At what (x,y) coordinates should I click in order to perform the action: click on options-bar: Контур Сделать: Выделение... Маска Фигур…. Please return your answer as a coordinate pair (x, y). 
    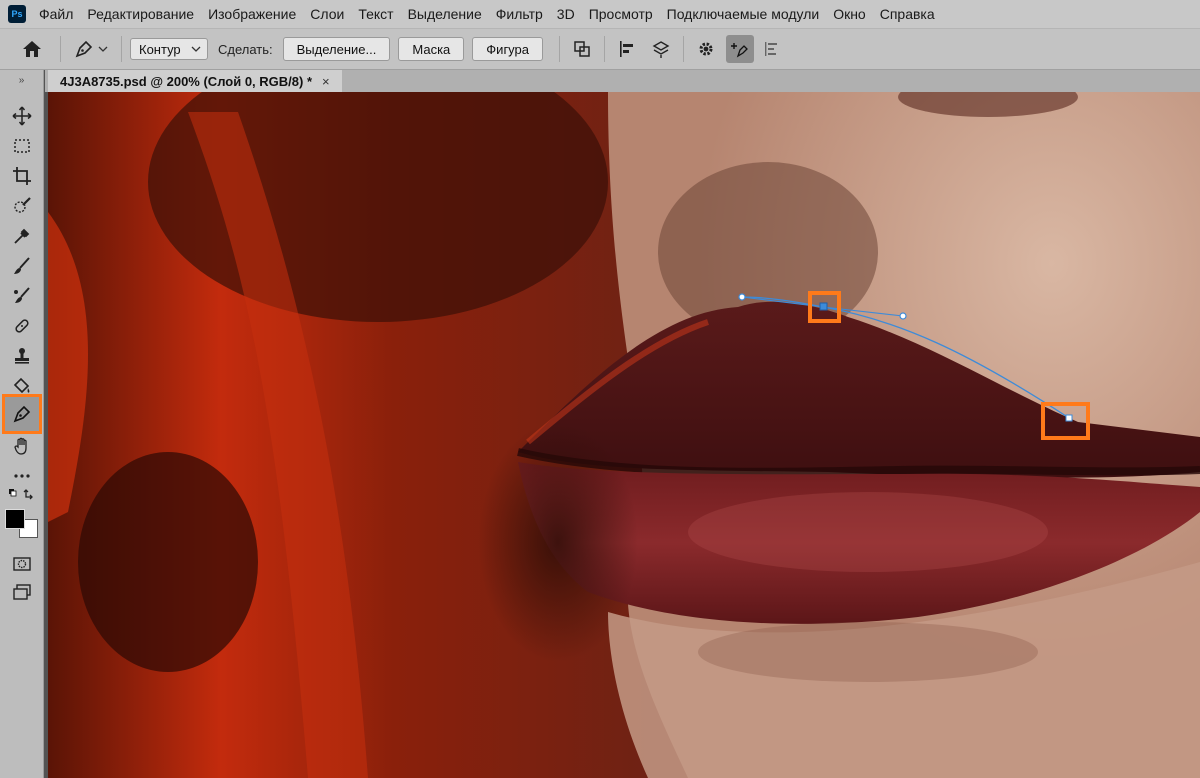
    Looking at the image, I should click on (600, 49).